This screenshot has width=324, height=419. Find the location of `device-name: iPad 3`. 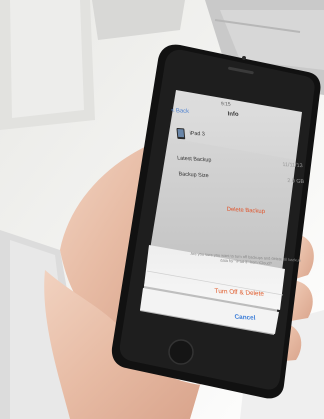

device-name: iPad 3 is located at coordinates (197, 134).